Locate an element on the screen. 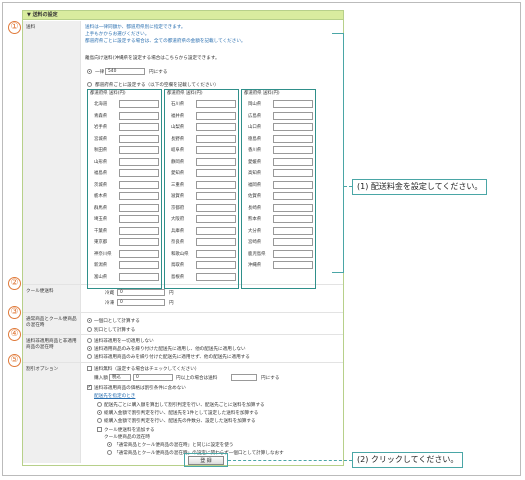 The height and width of the screenshot is (480, 525). callout-1-connector is located at coordinates (348, 186).